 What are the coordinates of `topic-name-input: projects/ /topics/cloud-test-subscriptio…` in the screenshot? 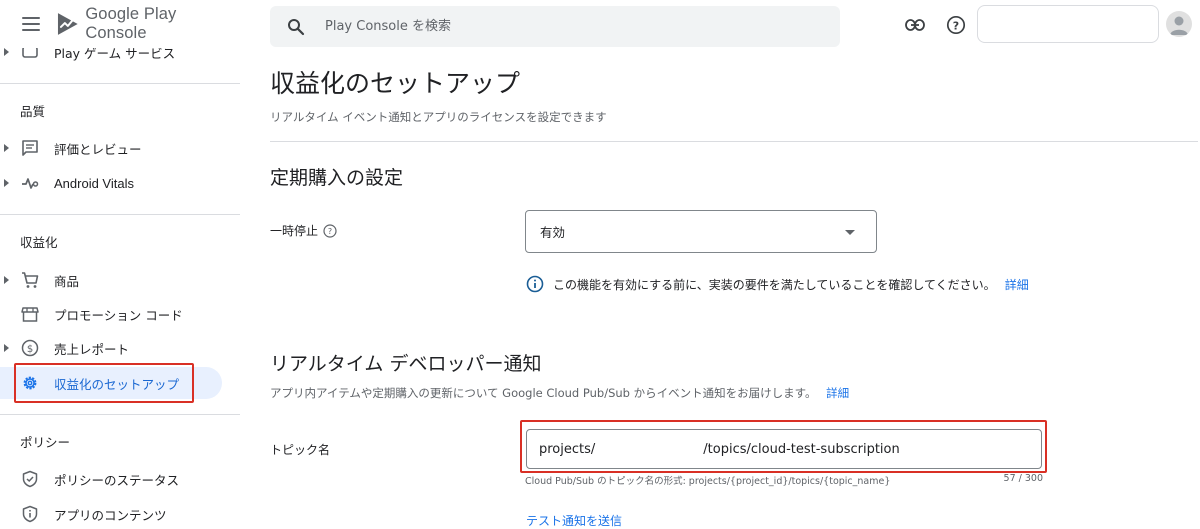 It's located at (784, 449).